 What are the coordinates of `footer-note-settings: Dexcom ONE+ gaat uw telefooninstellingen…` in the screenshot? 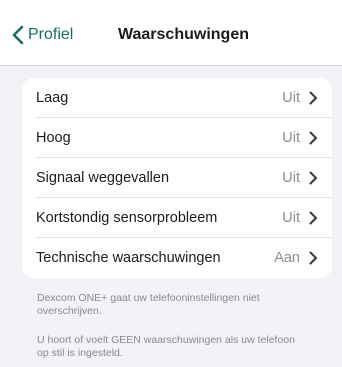 It's located at (148, 304).